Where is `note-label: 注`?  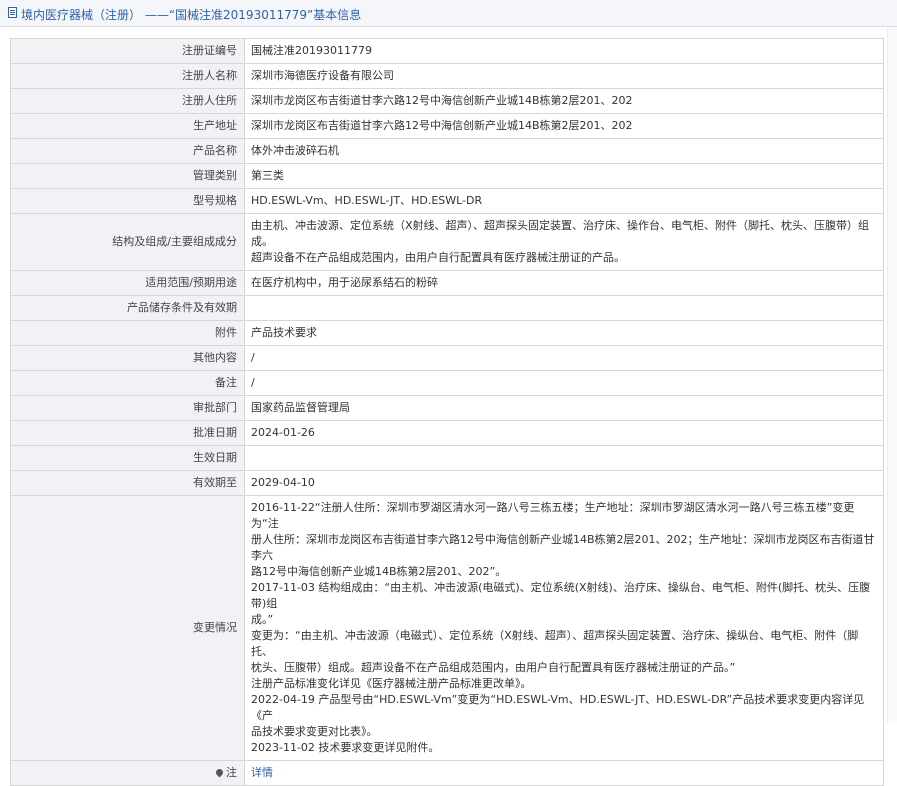 note-label: 注 is located at coordinates (231, 772).